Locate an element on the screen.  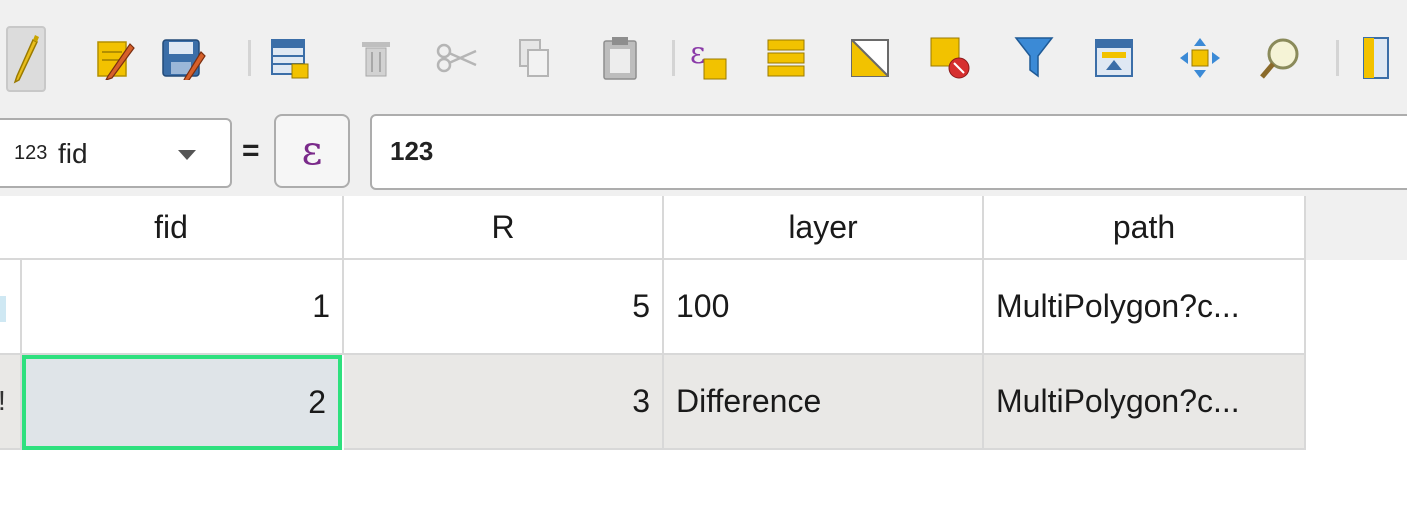
multi-edit-button is located at coordinates (116, 58).